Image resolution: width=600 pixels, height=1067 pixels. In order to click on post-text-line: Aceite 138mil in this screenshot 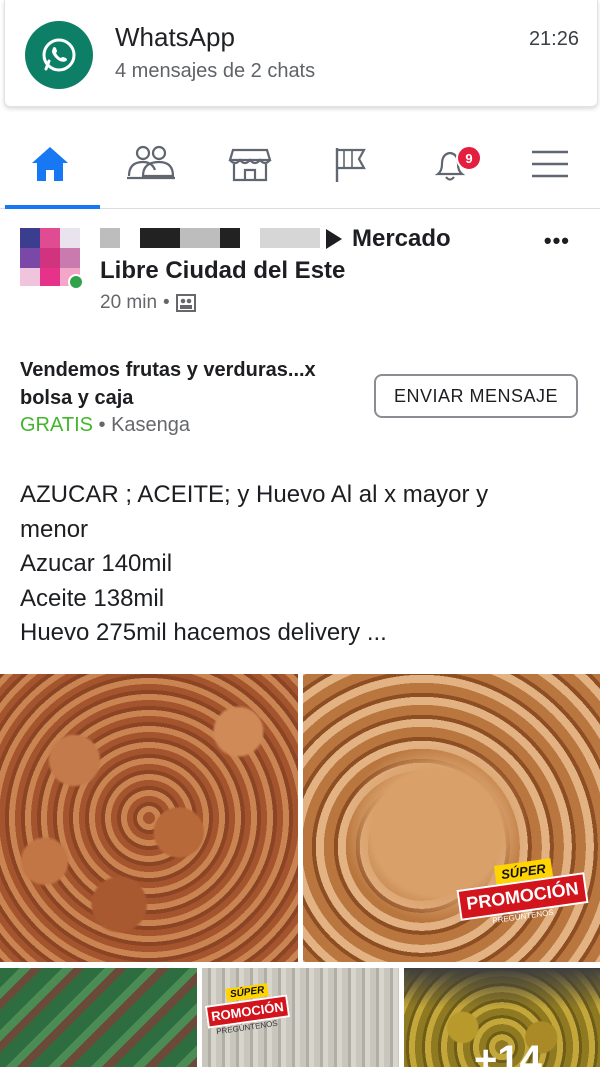, I will do `click(92, 598)`.